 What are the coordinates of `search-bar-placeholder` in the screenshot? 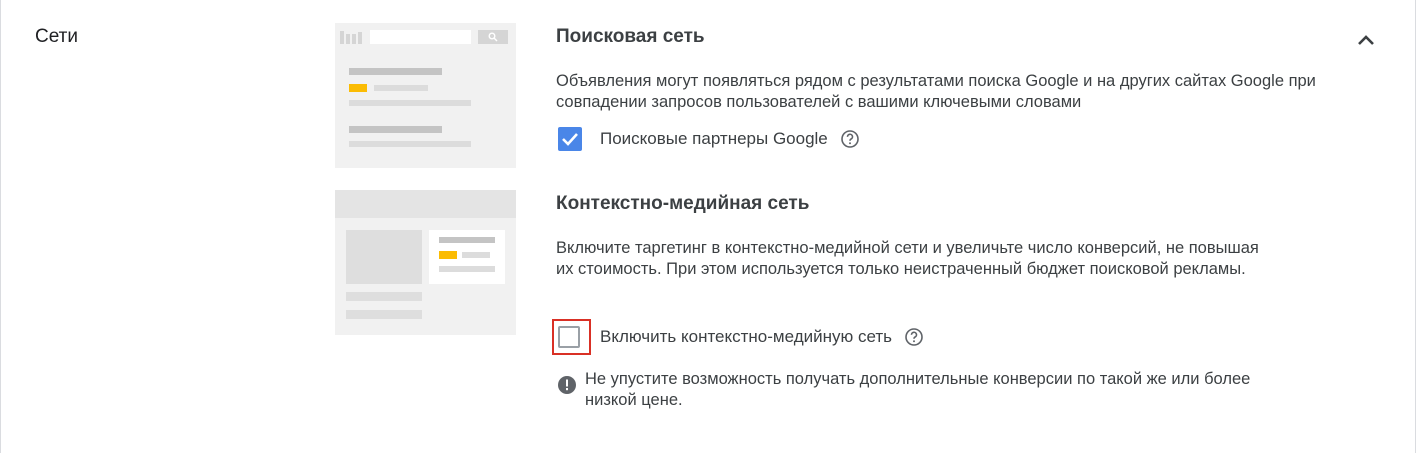 It's located at (420, 37).